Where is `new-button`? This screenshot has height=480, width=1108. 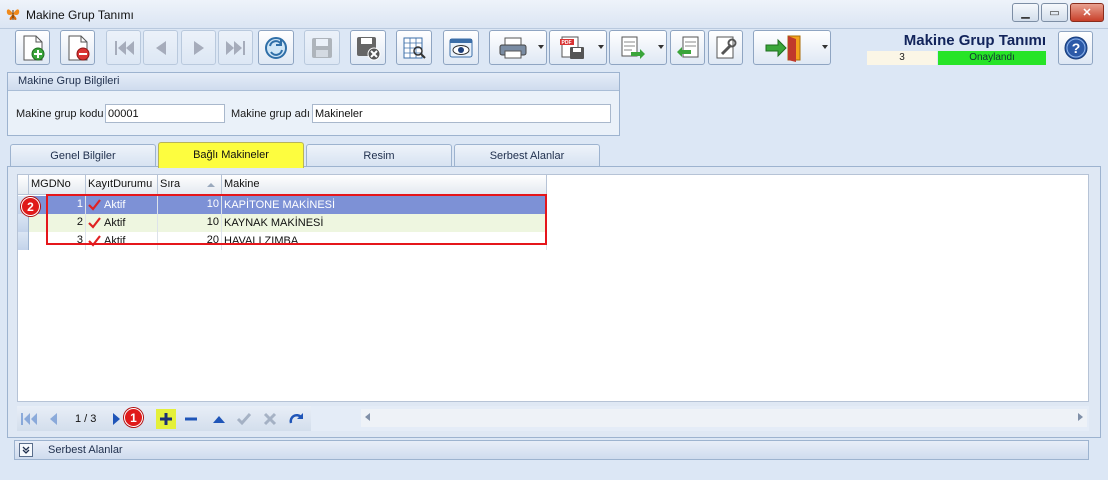 new-button is located at coordinates (32, 47).